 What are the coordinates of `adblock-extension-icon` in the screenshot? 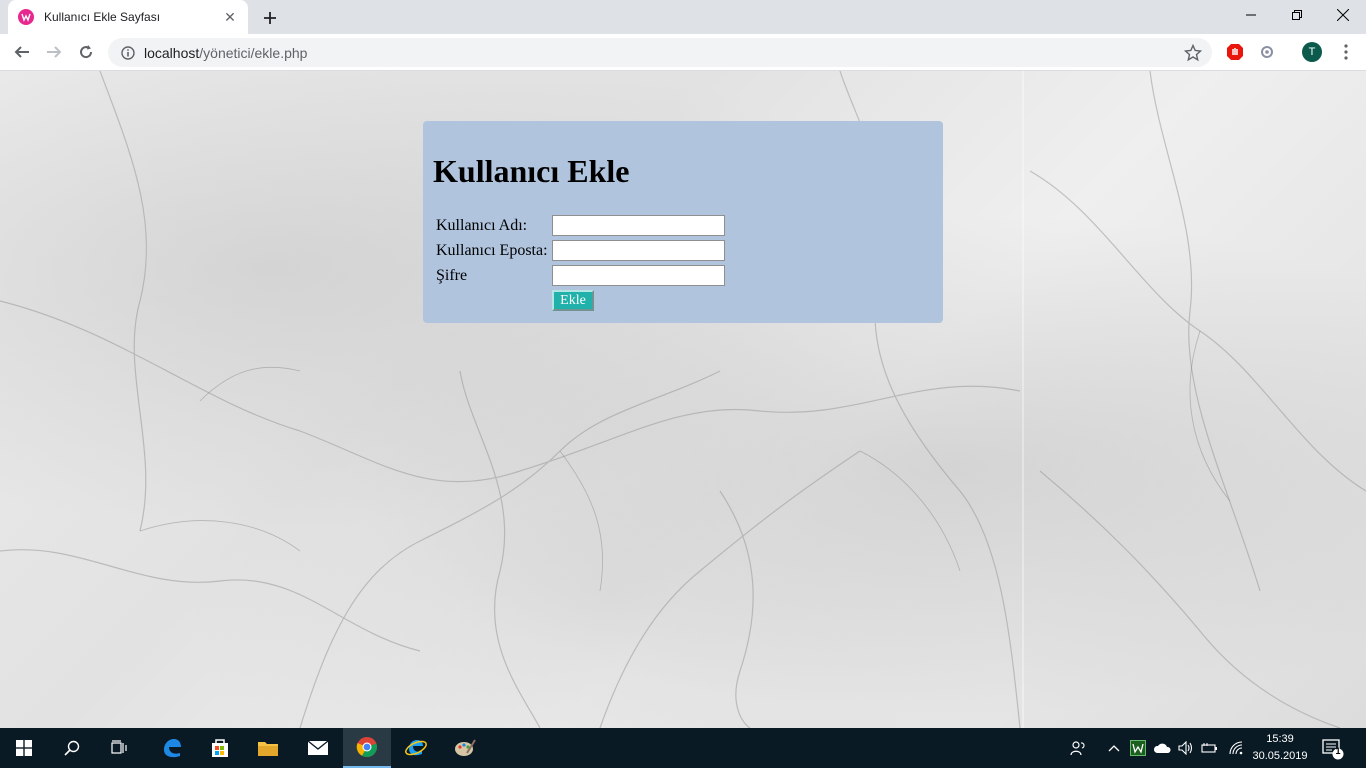 It's located at (1235, 52).